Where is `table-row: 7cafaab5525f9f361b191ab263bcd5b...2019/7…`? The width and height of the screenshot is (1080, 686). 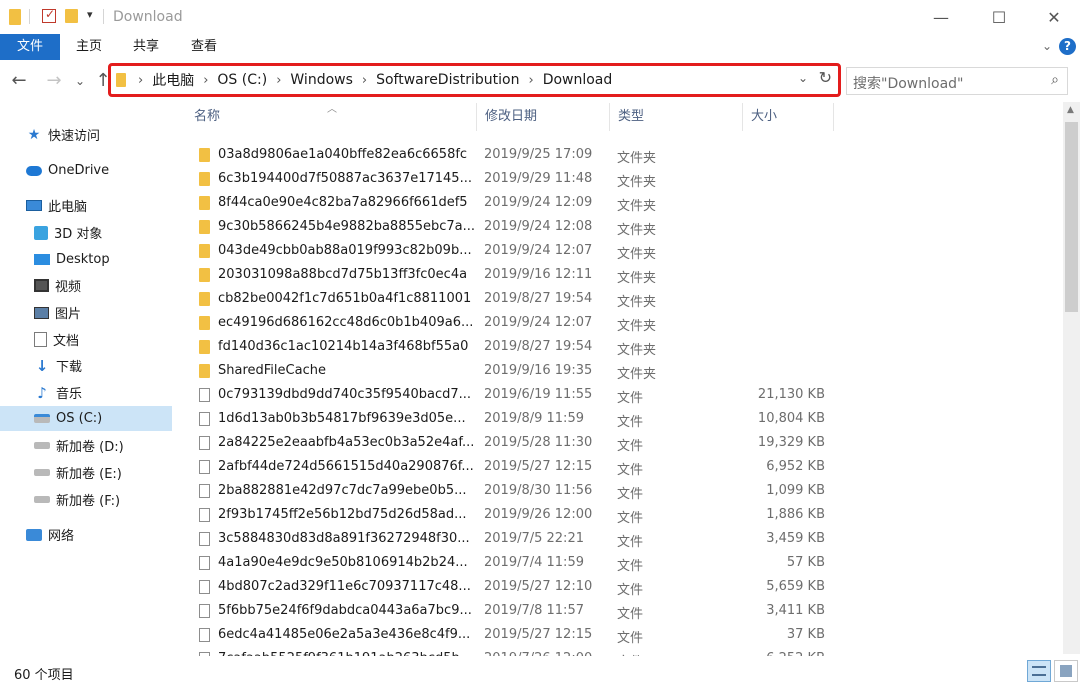 table-row: 7cafaab5525f9f361b191ab263bcd5b...2019/7… is located at coordinates (510, 651).